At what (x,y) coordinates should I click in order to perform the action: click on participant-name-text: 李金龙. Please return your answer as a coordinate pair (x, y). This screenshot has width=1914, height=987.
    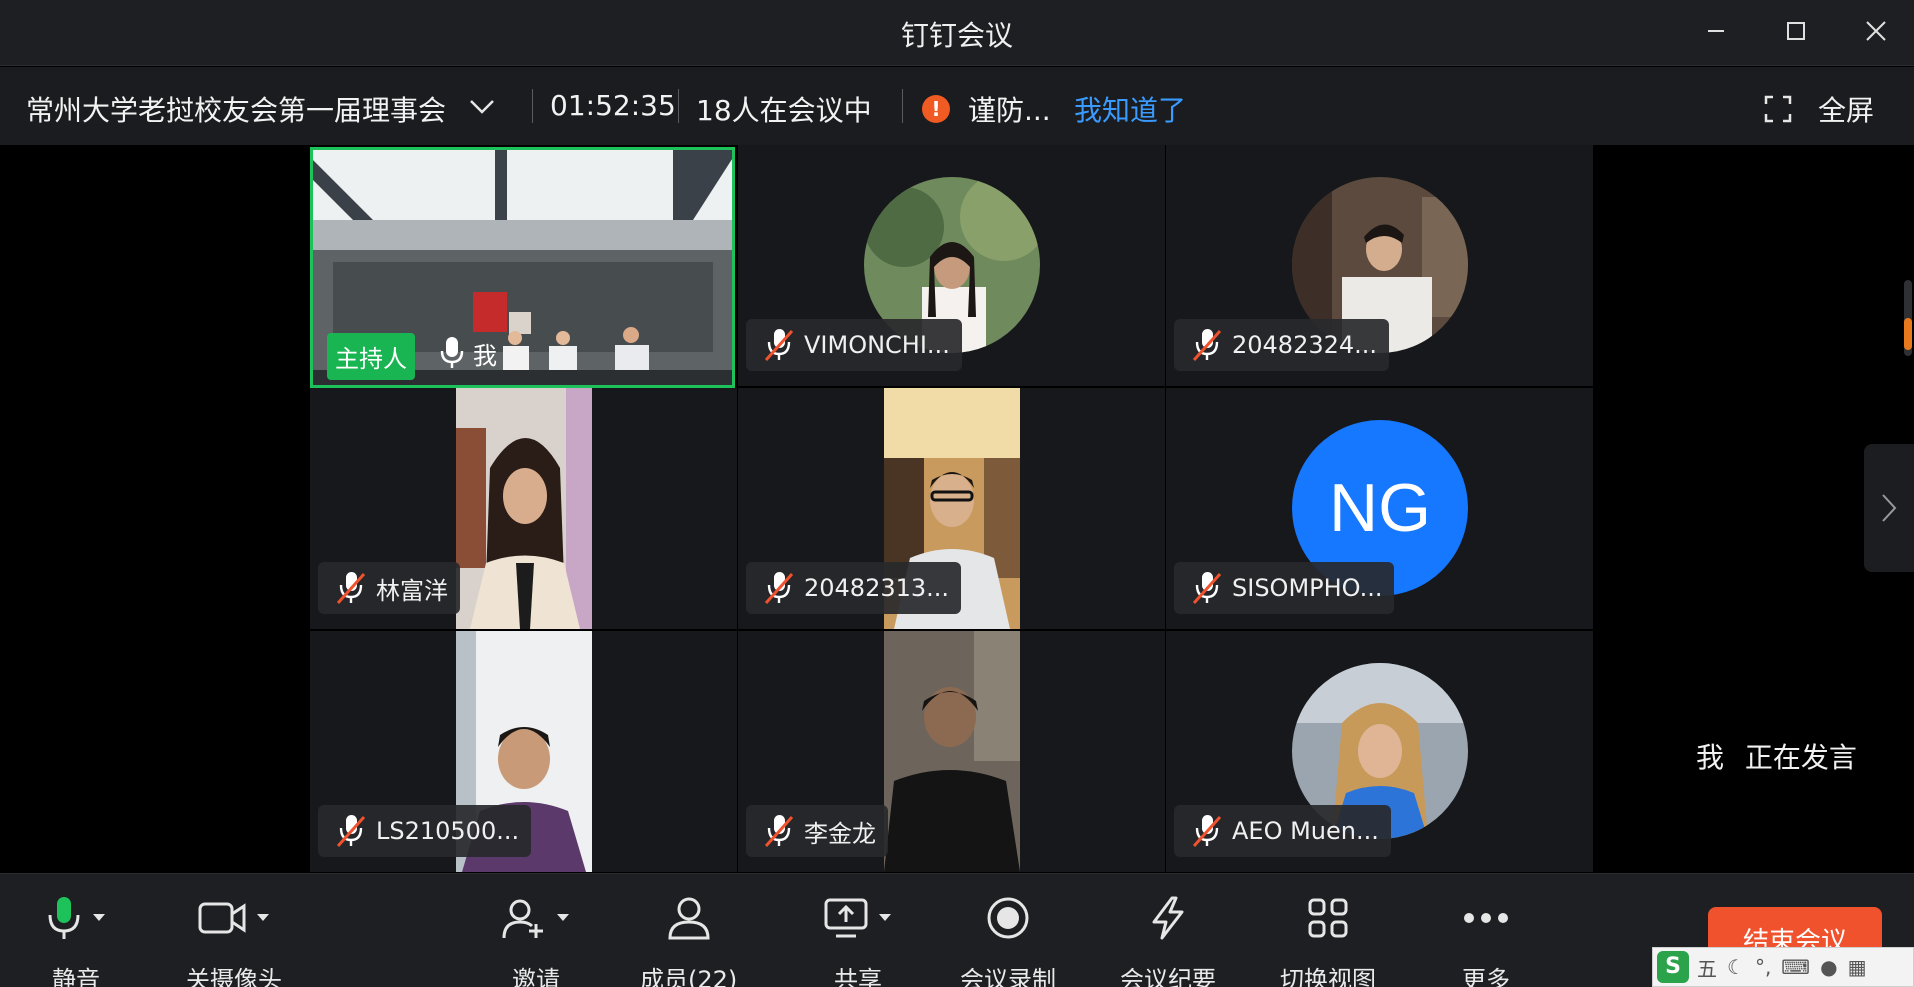
    Looking at the image, I should click on (840, 833).